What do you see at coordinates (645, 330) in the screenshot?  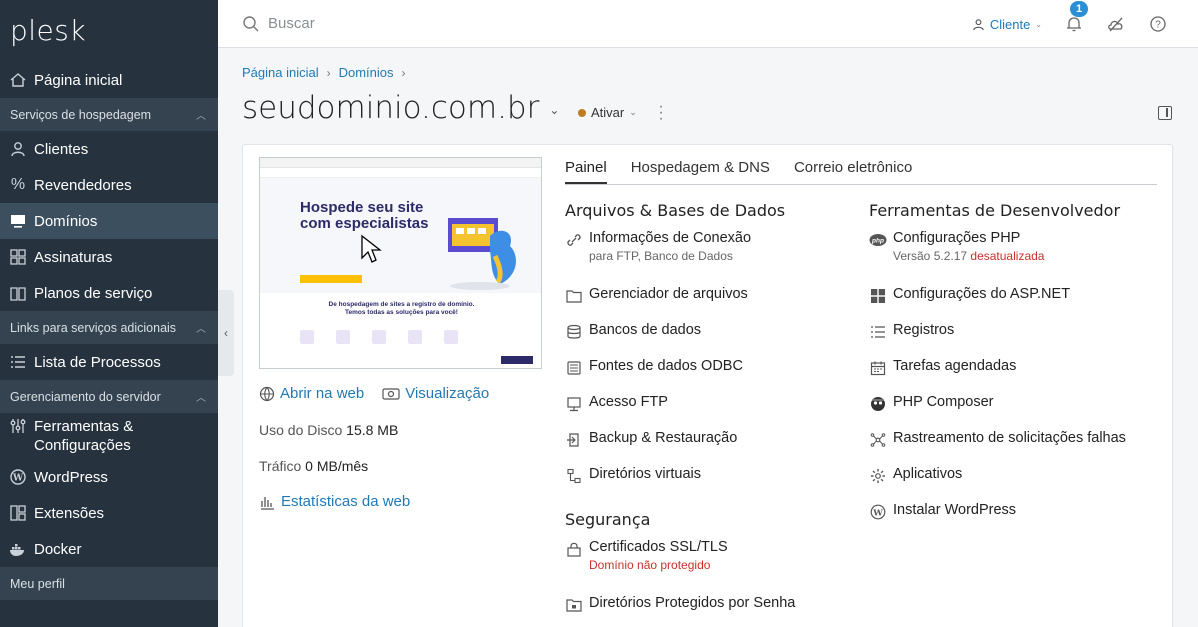 I see `tool-label: Bancos de dados` at bounding box center [645, 330].